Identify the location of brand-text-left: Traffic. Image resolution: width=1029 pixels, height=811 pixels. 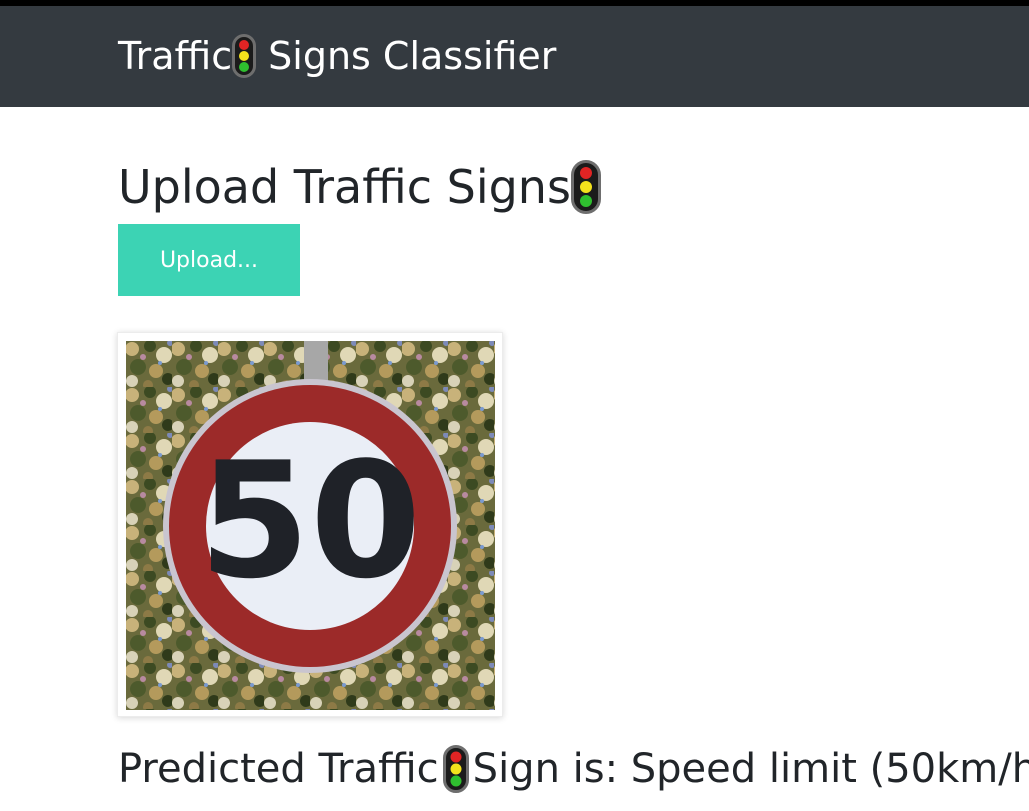
(175, 56).